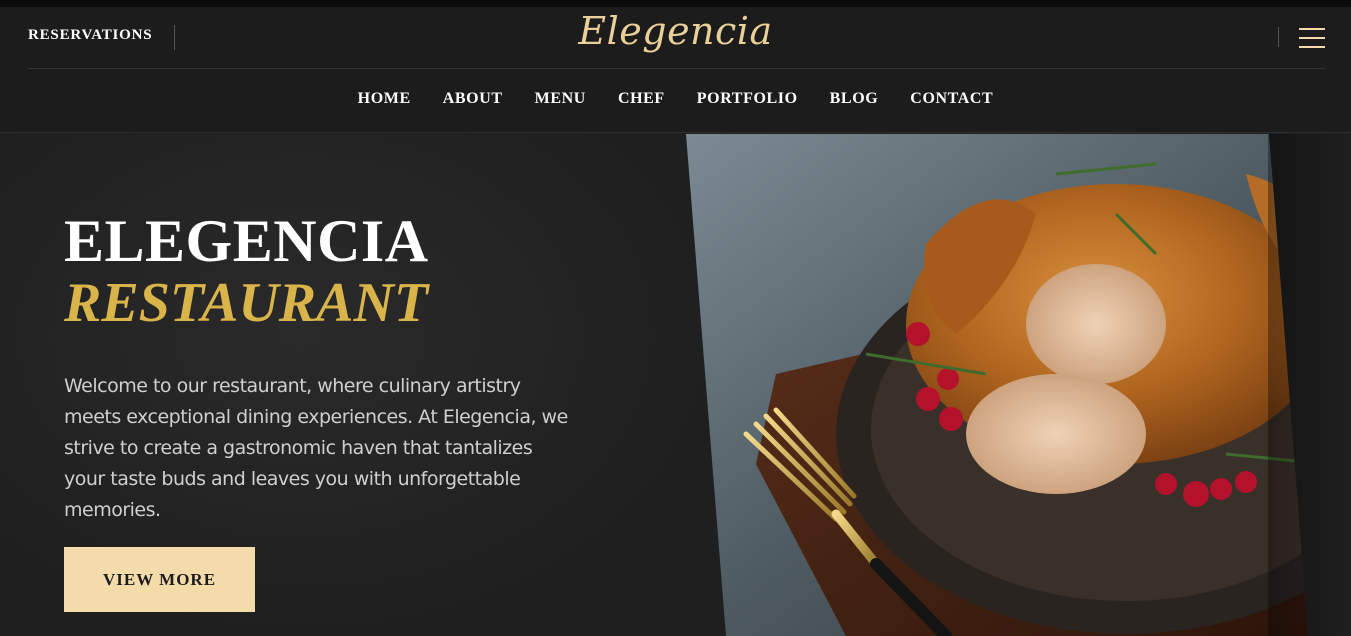 Image resolution: width=1351 pixels, height=636 pixels. I want to click on nav-item-about: ABOUT, so click(473, 99).